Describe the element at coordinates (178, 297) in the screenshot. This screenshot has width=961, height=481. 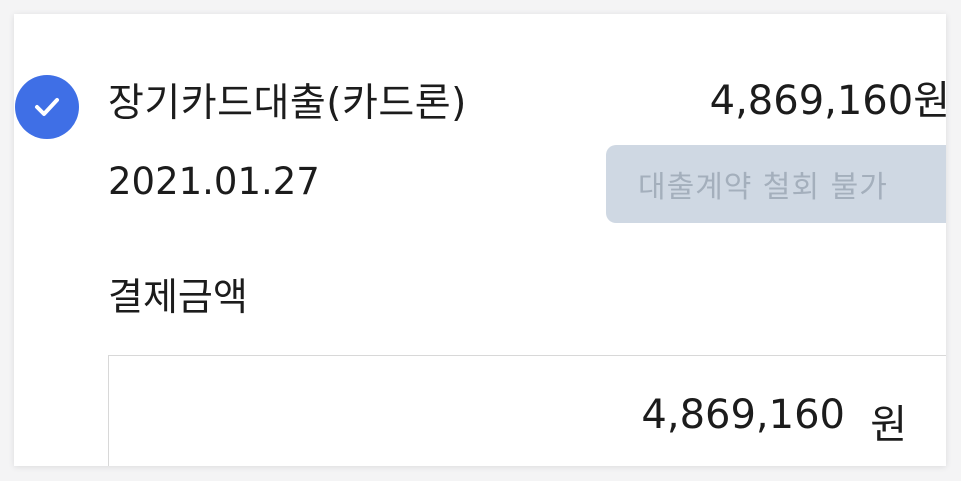
I see `payment-amount-label: 결제금액` at that location.